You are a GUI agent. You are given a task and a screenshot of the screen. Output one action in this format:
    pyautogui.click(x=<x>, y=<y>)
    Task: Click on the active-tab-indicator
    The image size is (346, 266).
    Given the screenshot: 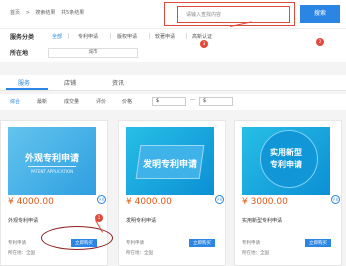 What is the action you would take?
    pyautogui.click(x=27, y=89)
    